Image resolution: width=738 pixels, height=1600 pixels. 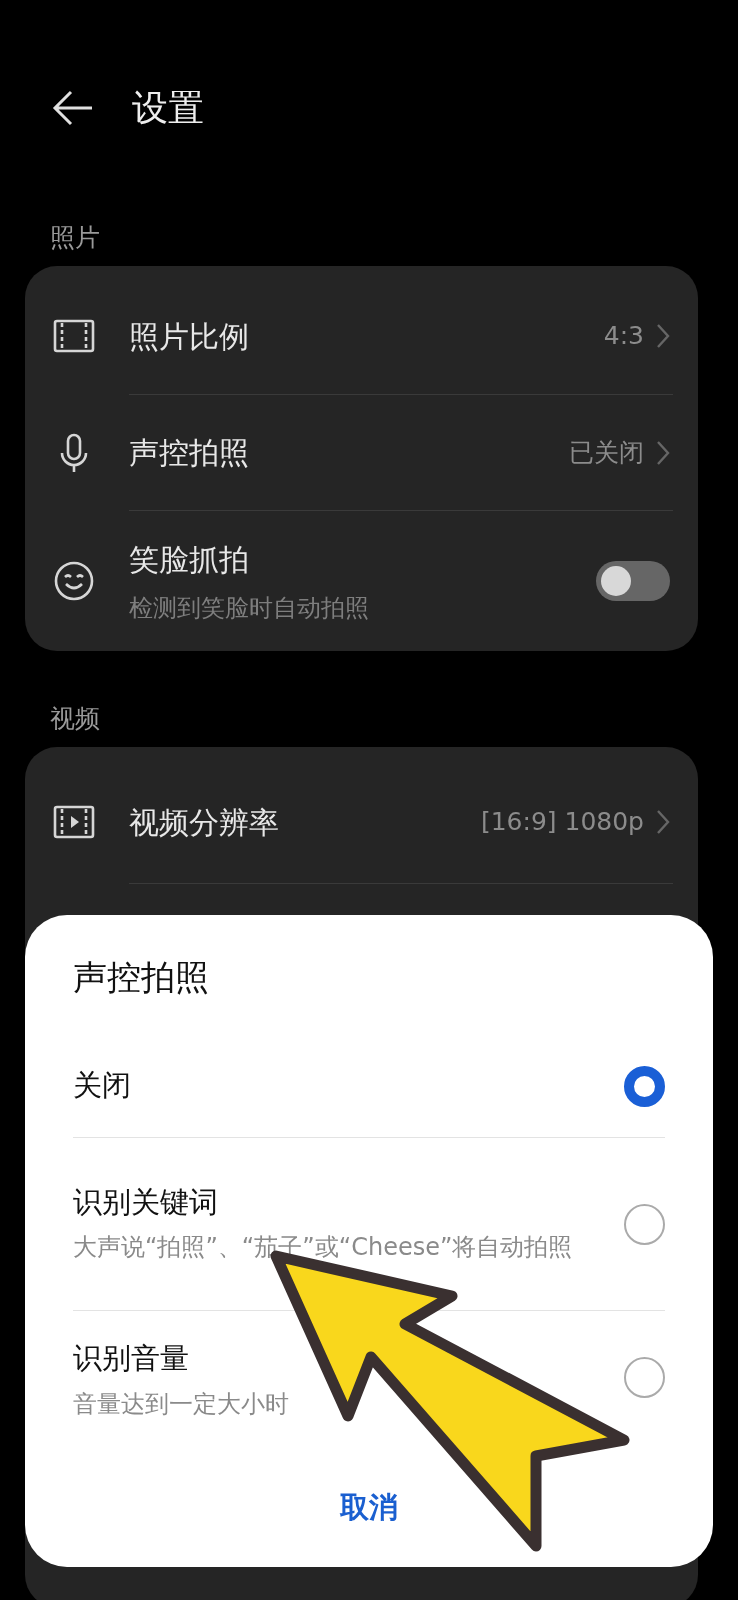 What do you see at coordinates (181, 1404) in the screenshot?
I see `option-description: 音量达到一定大小时` at bounding box center [181, 1404].